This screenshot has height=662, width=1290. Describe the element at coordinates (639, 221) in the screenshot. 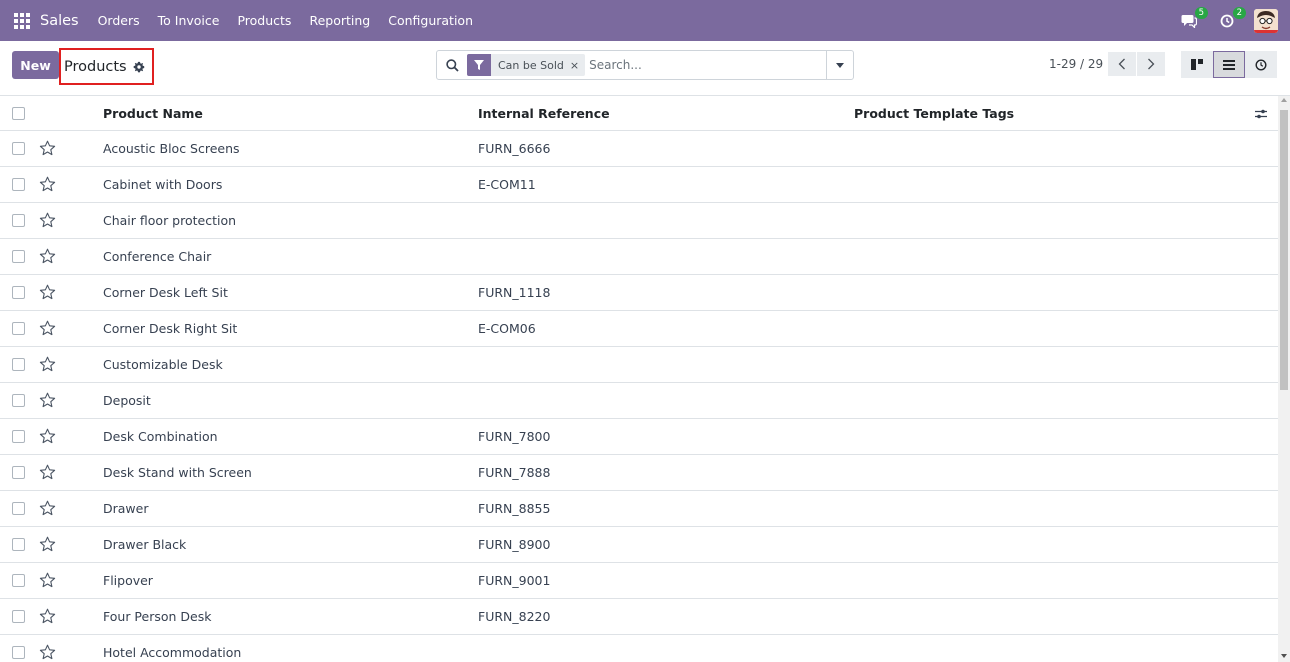

I see `table-row: Chair floor protection` at that location.